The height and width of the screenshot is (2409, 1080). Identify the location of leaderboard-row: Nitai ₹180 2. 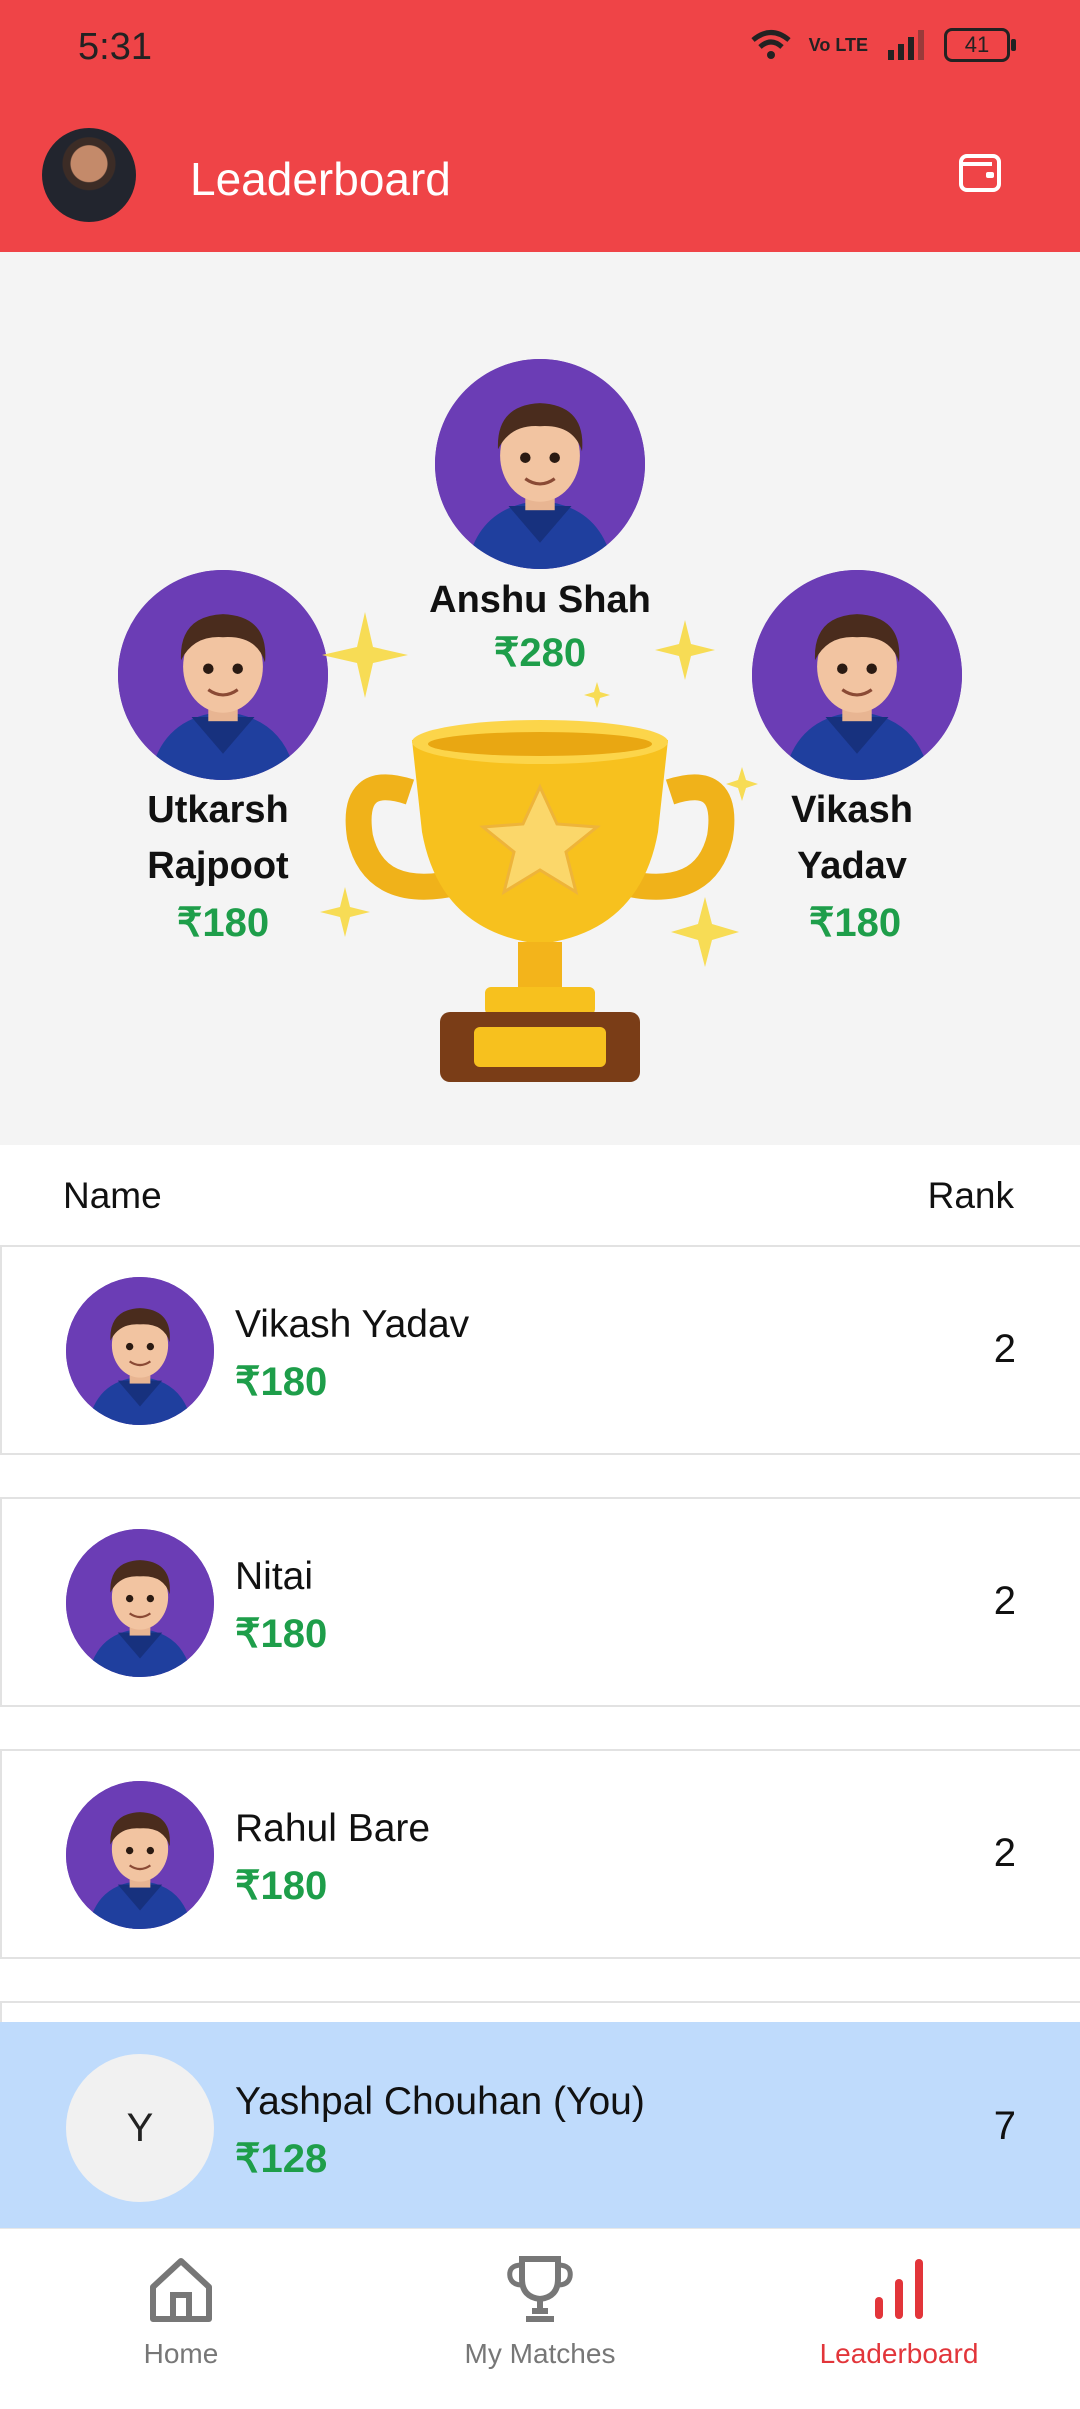
(540, 1602).